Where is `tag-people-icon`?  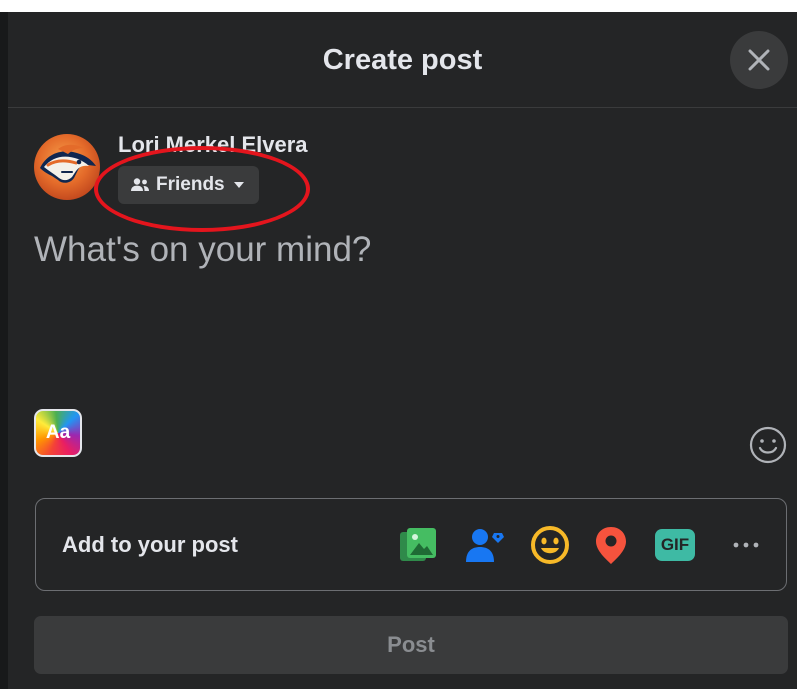 tag-people-icon is located at coordinates (485, 545).